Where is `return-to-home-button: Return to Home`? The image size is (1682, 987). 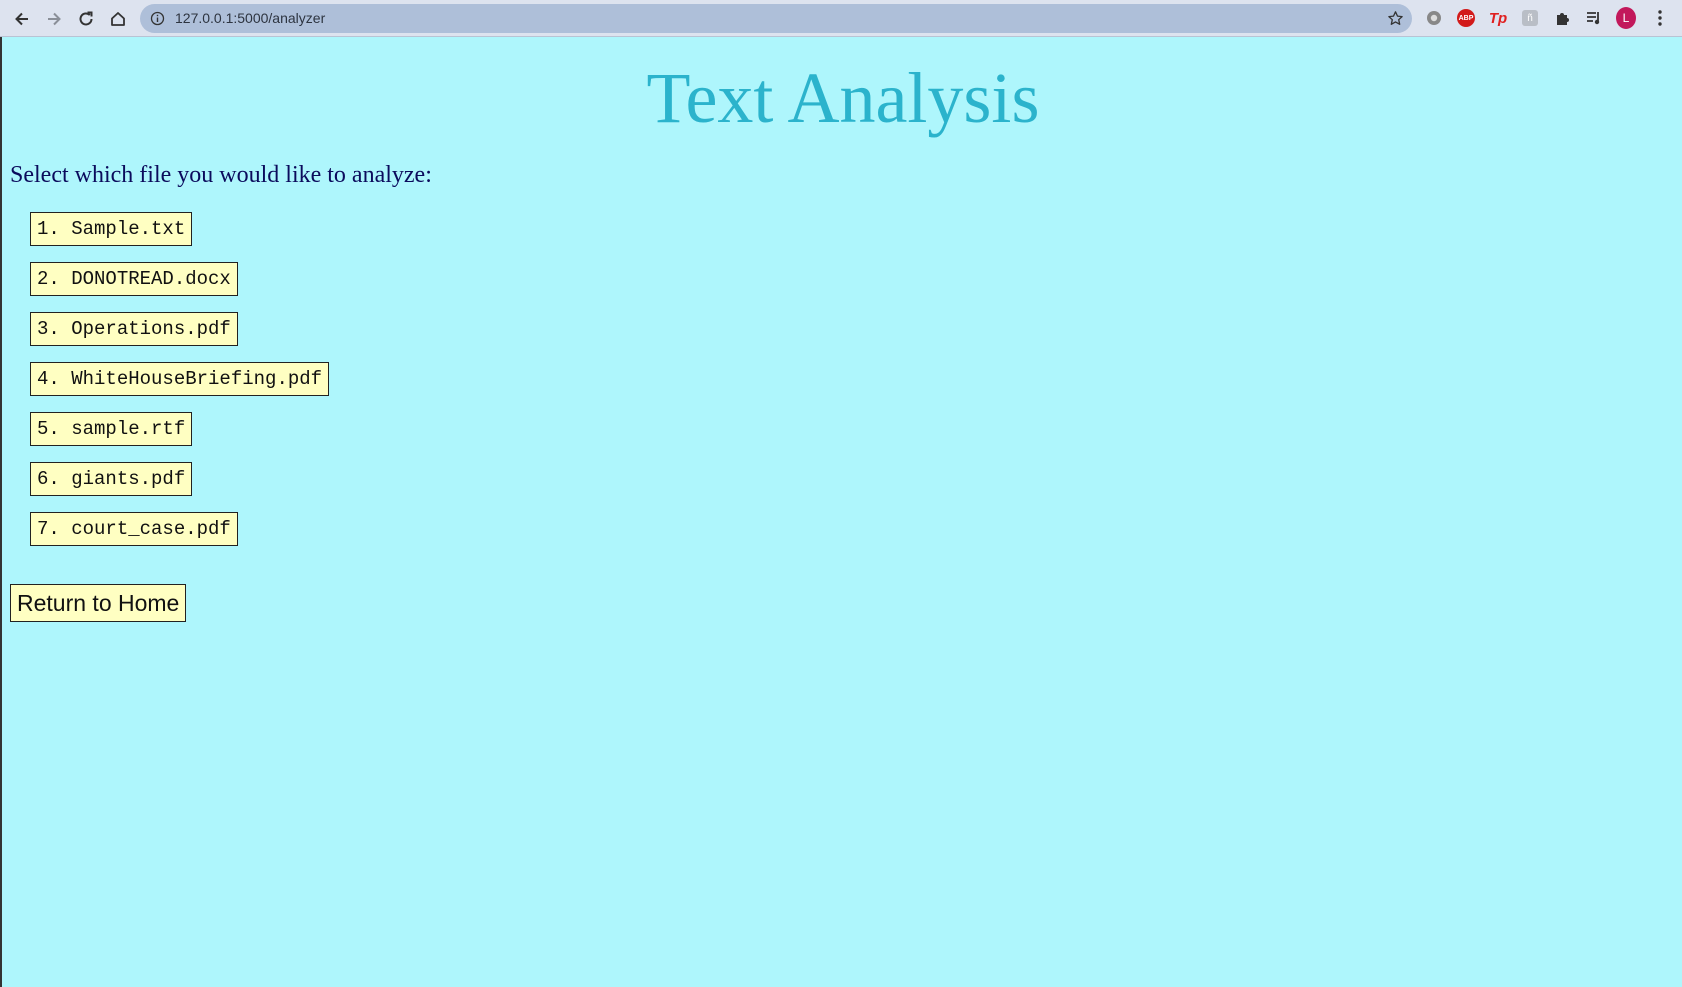
return-to-home-button: Return to Home is located at coordinates (98, 603).